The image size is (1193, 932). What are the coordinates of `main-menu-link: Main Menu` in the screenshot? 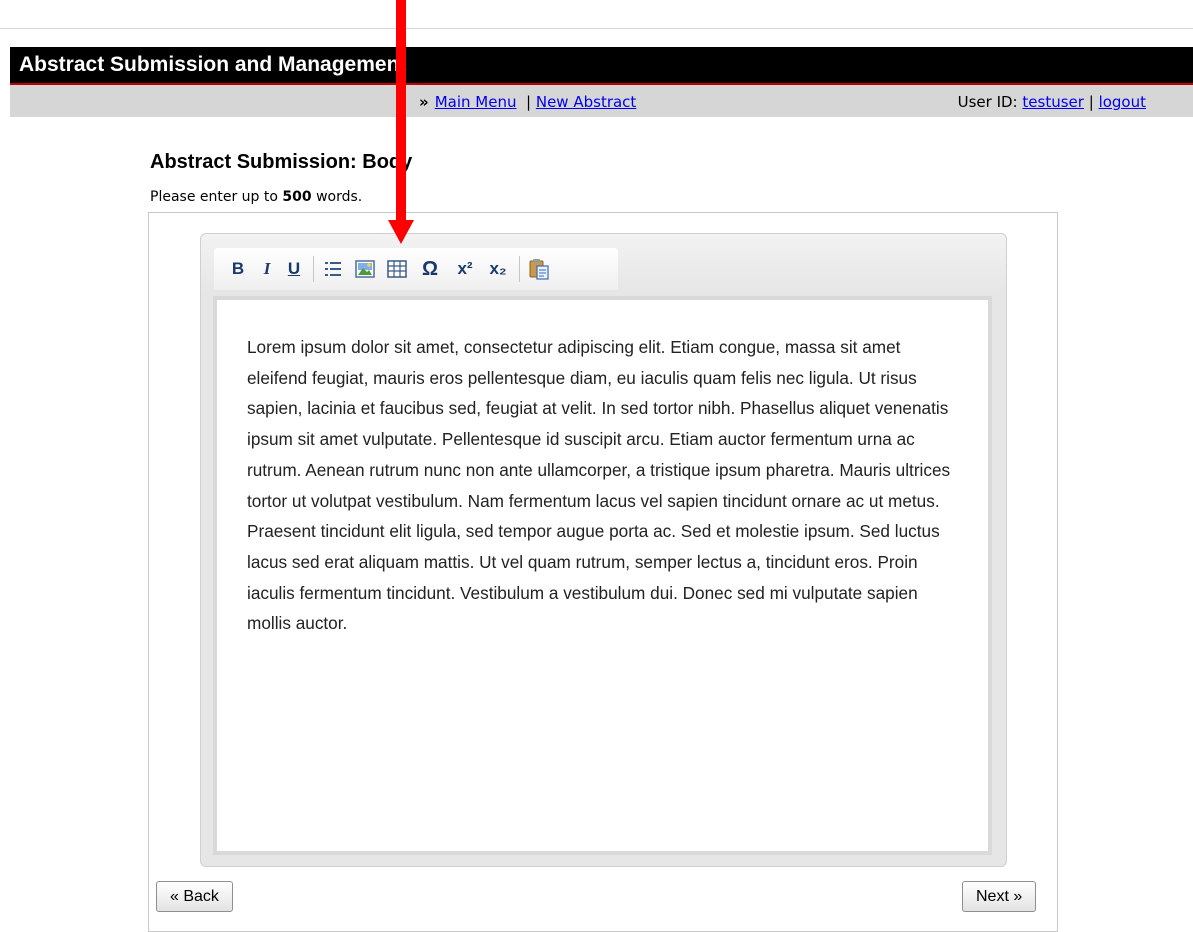 It's located at (476, 102).